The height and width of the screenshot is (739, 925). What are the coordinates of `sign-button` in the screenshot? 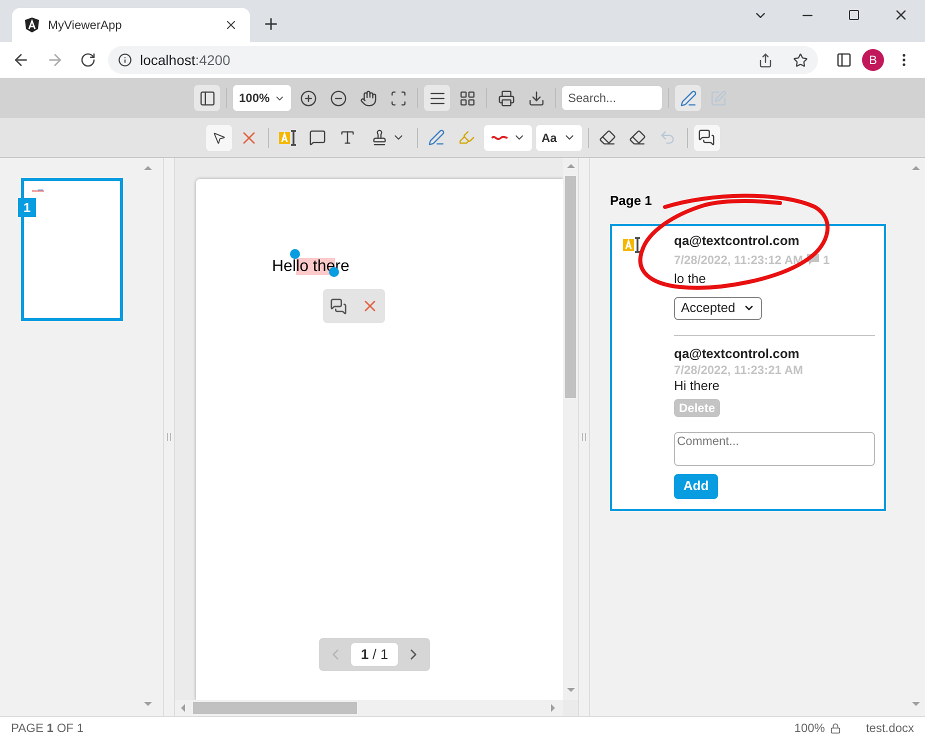 It's located at (688, 98).